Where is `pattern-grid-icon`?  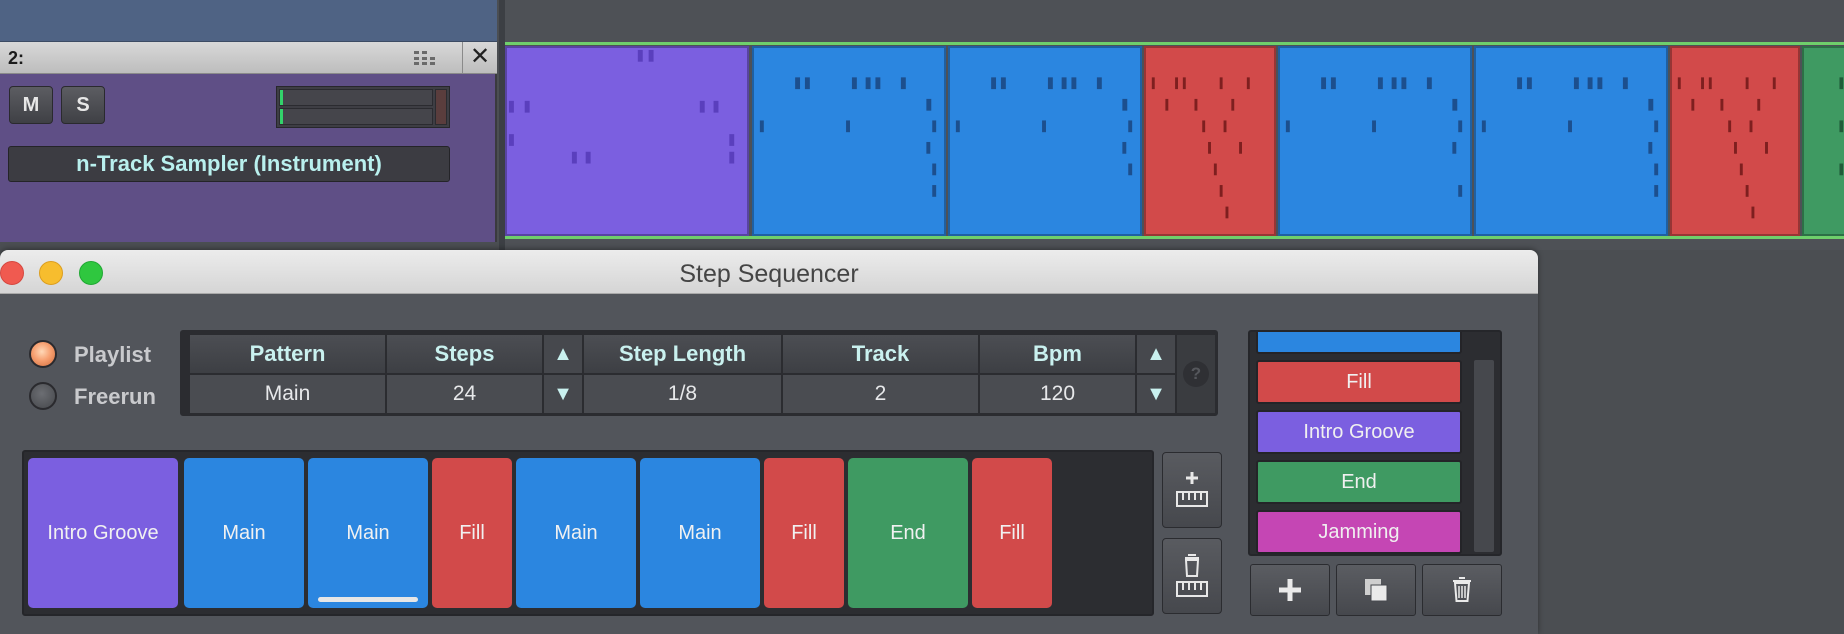
pattern-grid-icon is located at coordinates (425, 58).